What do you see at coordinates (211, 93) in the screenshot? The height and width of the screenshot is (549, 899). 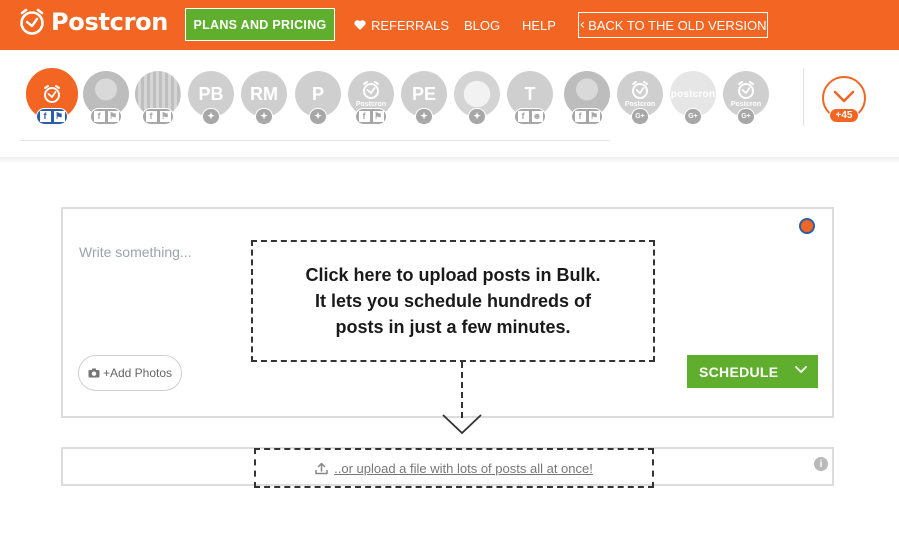 I see `account-initials: PB` at bounding box center [211, 93].